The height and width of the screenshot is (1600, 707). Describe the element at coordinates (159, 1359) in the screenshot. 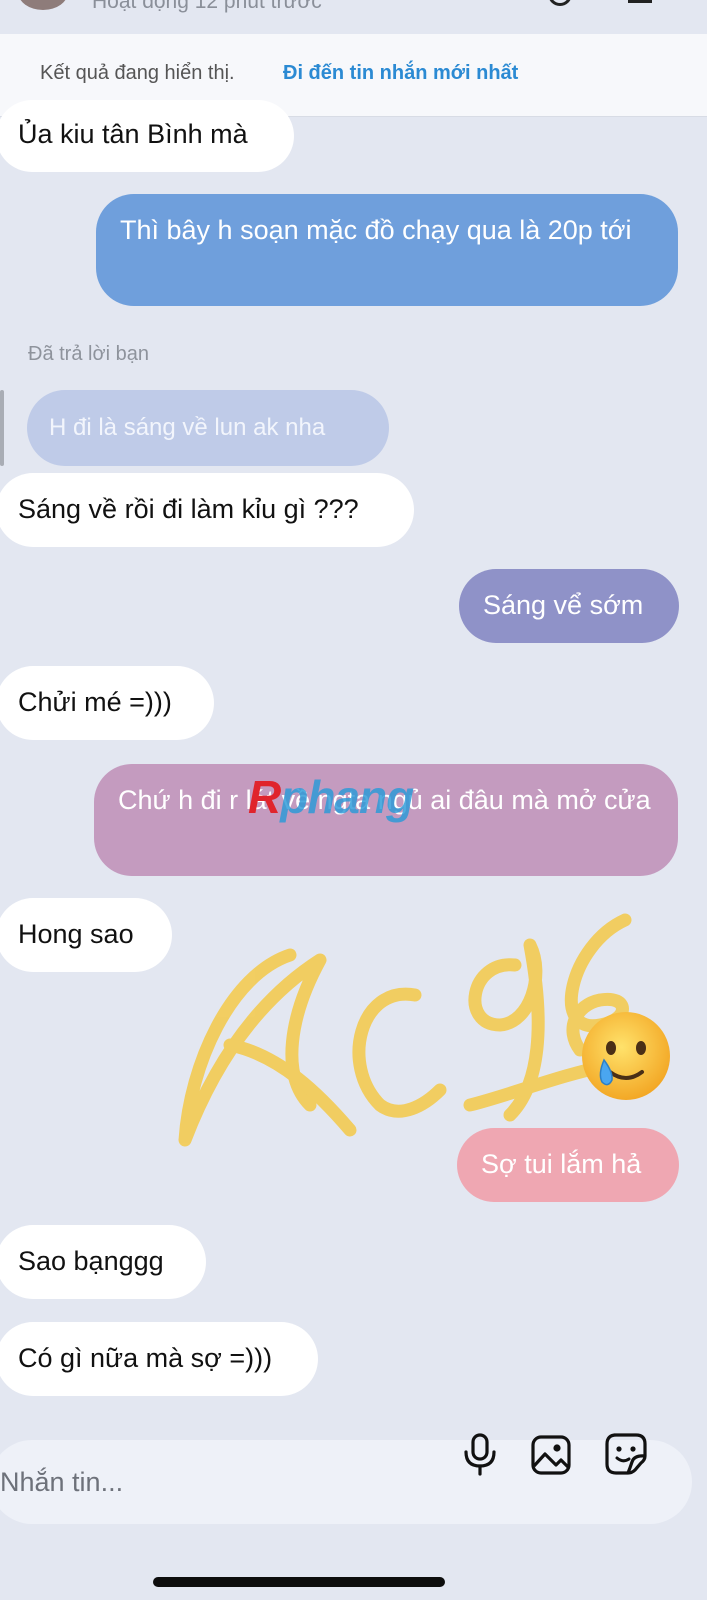

I see `message-incoming: Có gì nữa mà sợ =)))` at that location.